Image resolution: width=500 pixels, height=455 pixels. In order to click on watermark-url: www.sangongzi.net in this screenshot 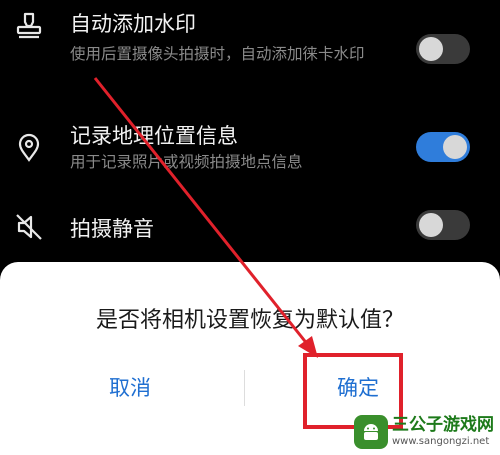, I will do `click(441, 442)`.